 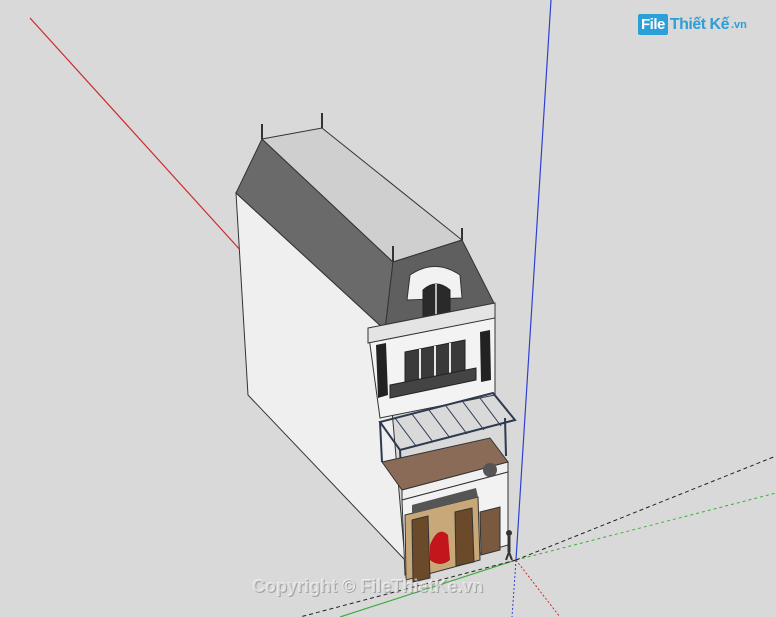 I want to click on copyright-watermark: Copyright © FileThietKe.vn, so click(x=368, y=586).